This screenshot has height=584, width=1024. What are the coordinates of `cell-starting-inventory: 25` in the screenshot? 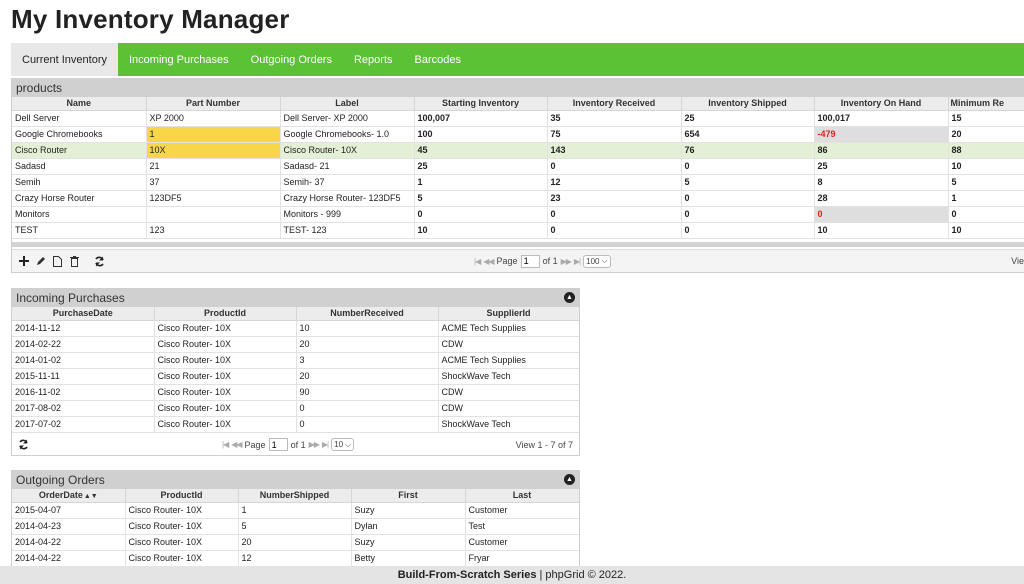 It's located at (481, 166).